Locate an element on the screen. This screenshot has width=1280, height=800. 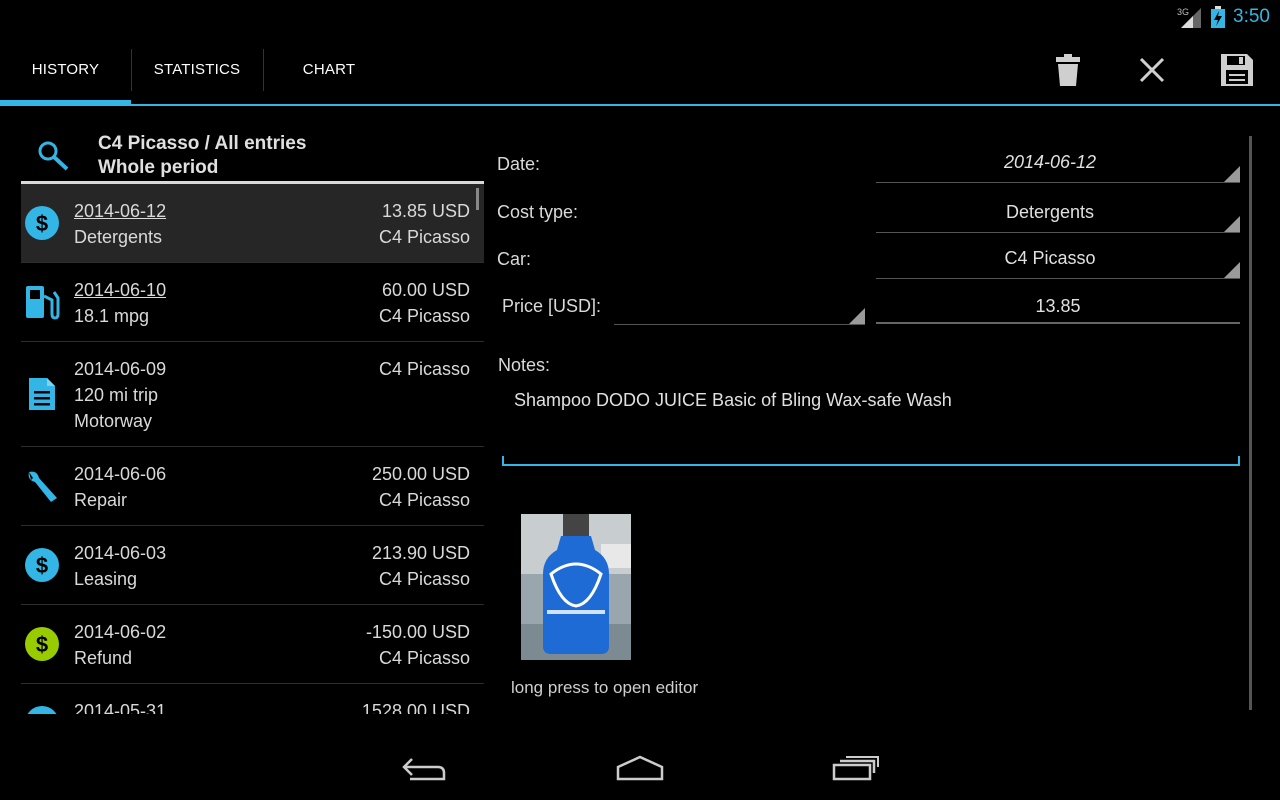
signal-icon: 3G is located at coordinates (1189, 17).